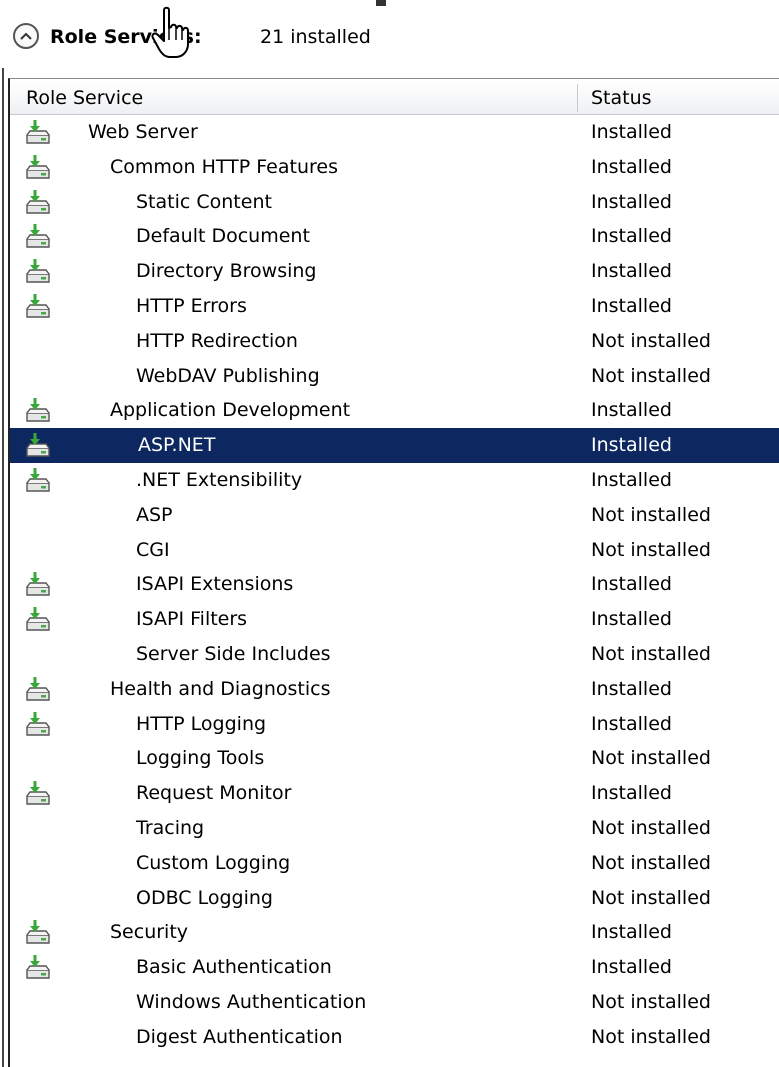 The width and height of the screenshot is (779, 1067). I want to click on table-row: Directory Browsing Installed, so click(394, 271).